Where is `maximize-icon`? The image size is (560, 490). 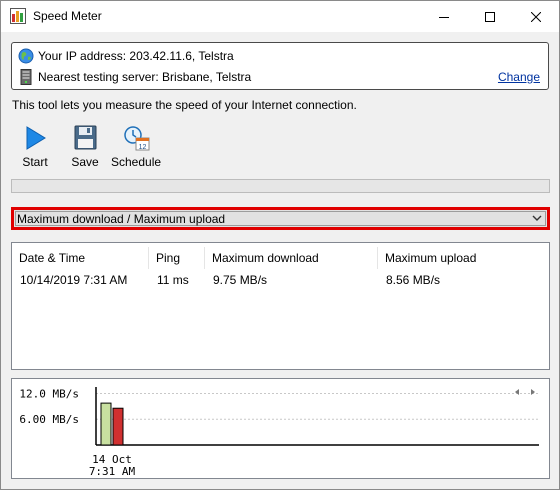
maximize-icon is located at coordinates (490, 16).